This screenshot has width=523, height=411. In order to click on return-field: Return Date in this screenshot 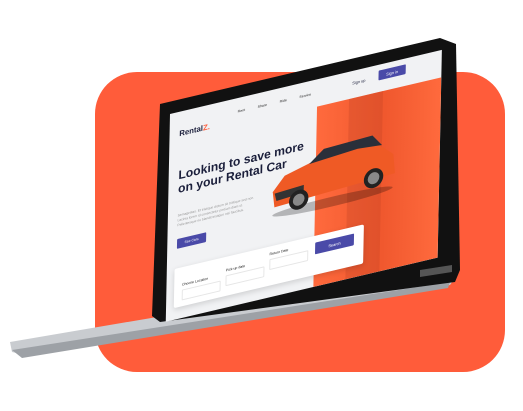, I will do `click(289, 257)`.